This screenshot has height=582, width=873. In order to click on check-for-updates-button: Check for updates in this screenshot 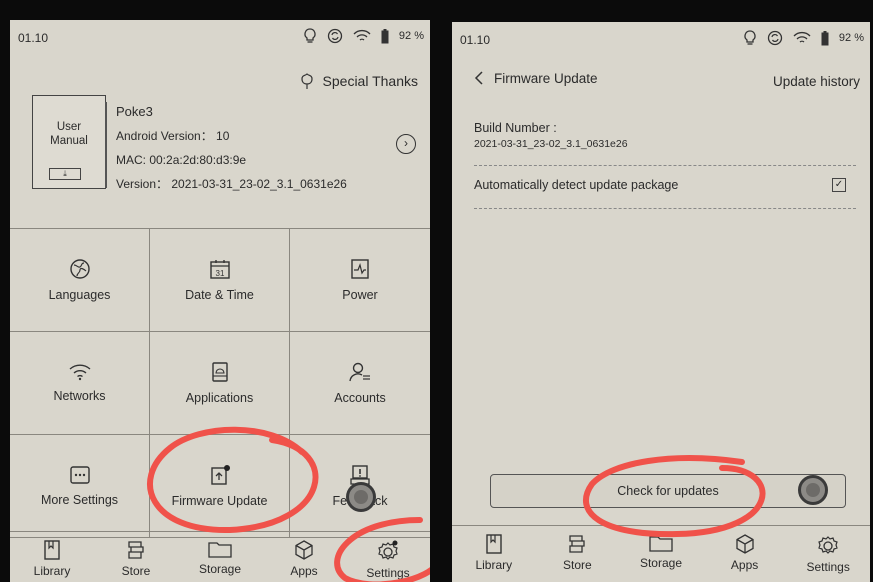, I will do `click(668, 491)`.